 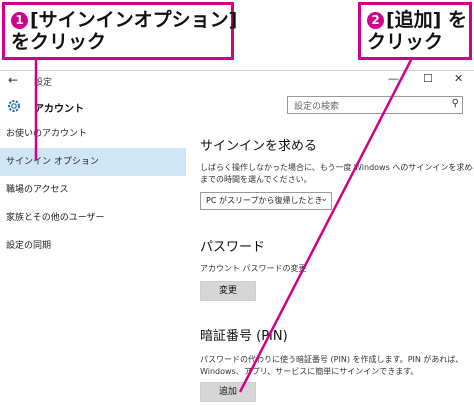 I want to click on callout-1-text: 1 [サインインオプション] をクリック, so click(x=124, y=31).